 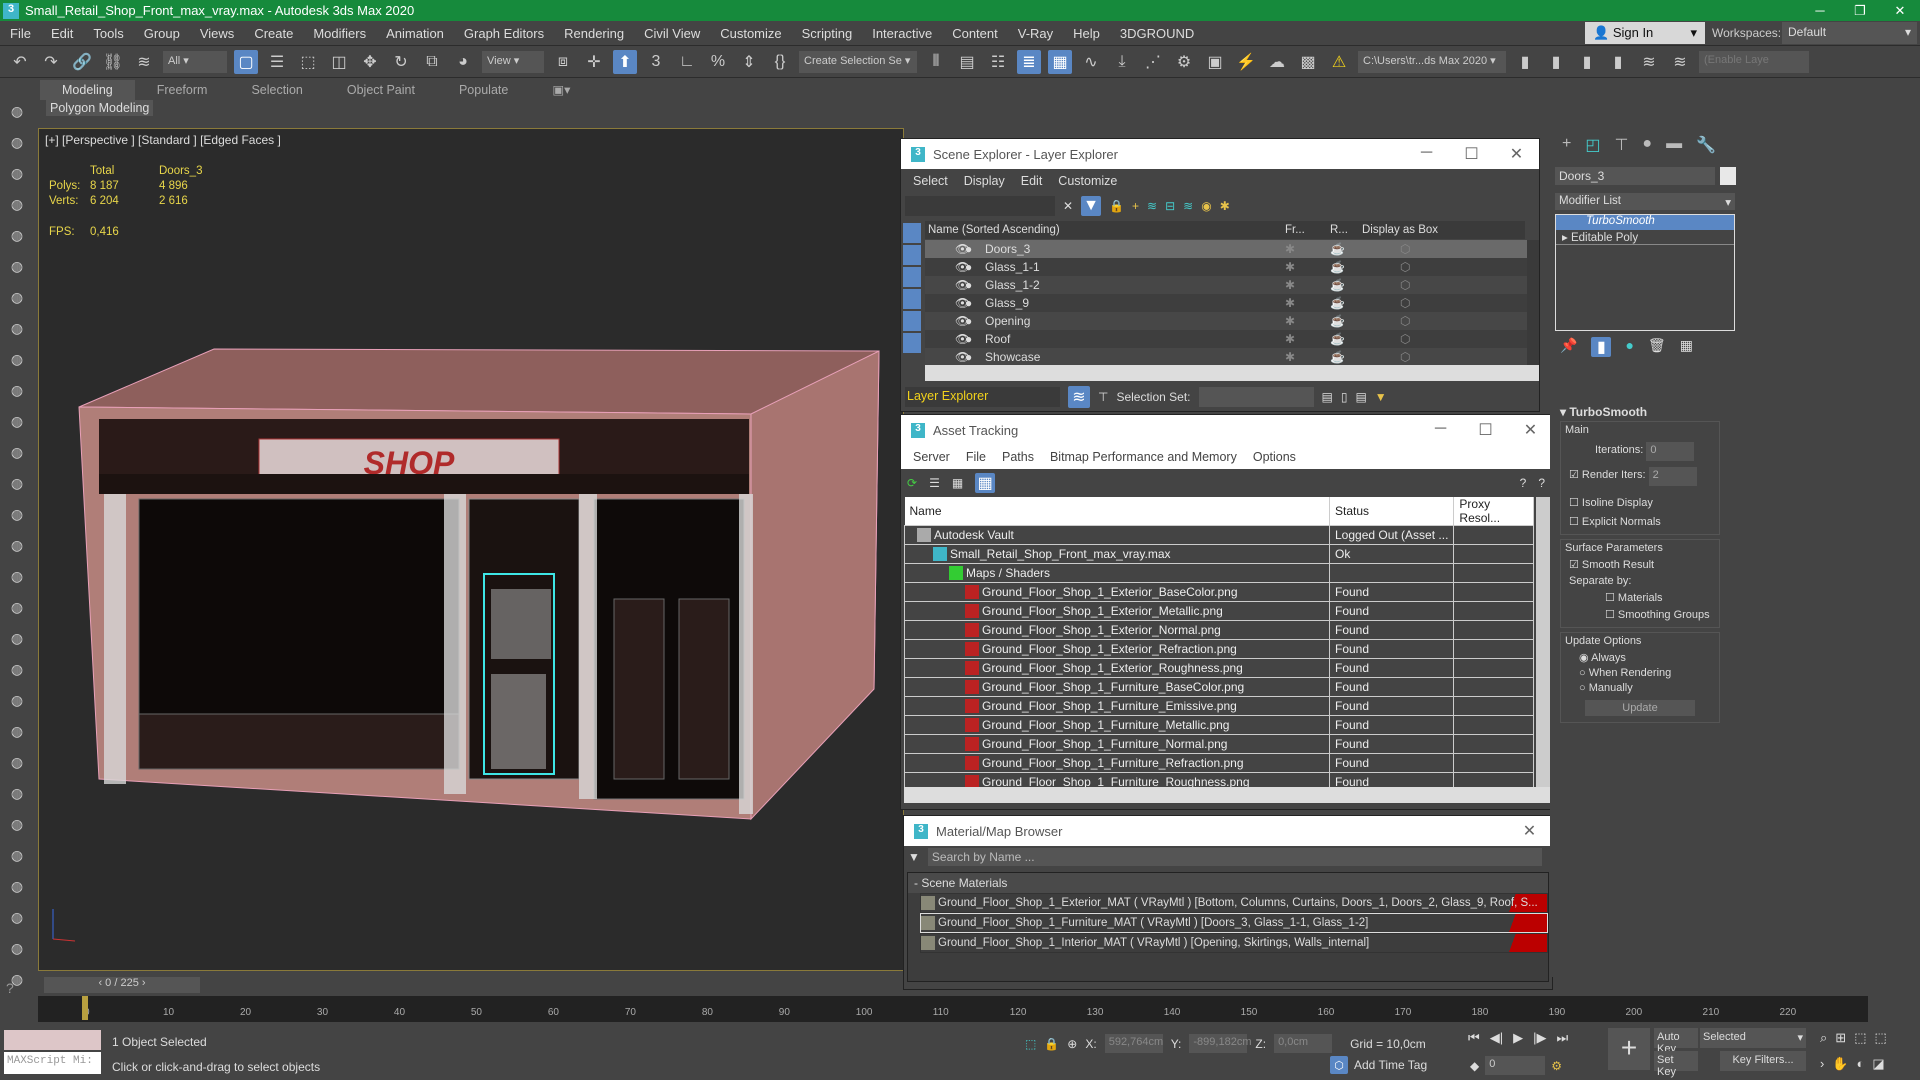 What do you see at coordinates (1676, 1064) in the screenshot?
I see `set-key-button: Set Key` at bounding box center [1676, 1064].